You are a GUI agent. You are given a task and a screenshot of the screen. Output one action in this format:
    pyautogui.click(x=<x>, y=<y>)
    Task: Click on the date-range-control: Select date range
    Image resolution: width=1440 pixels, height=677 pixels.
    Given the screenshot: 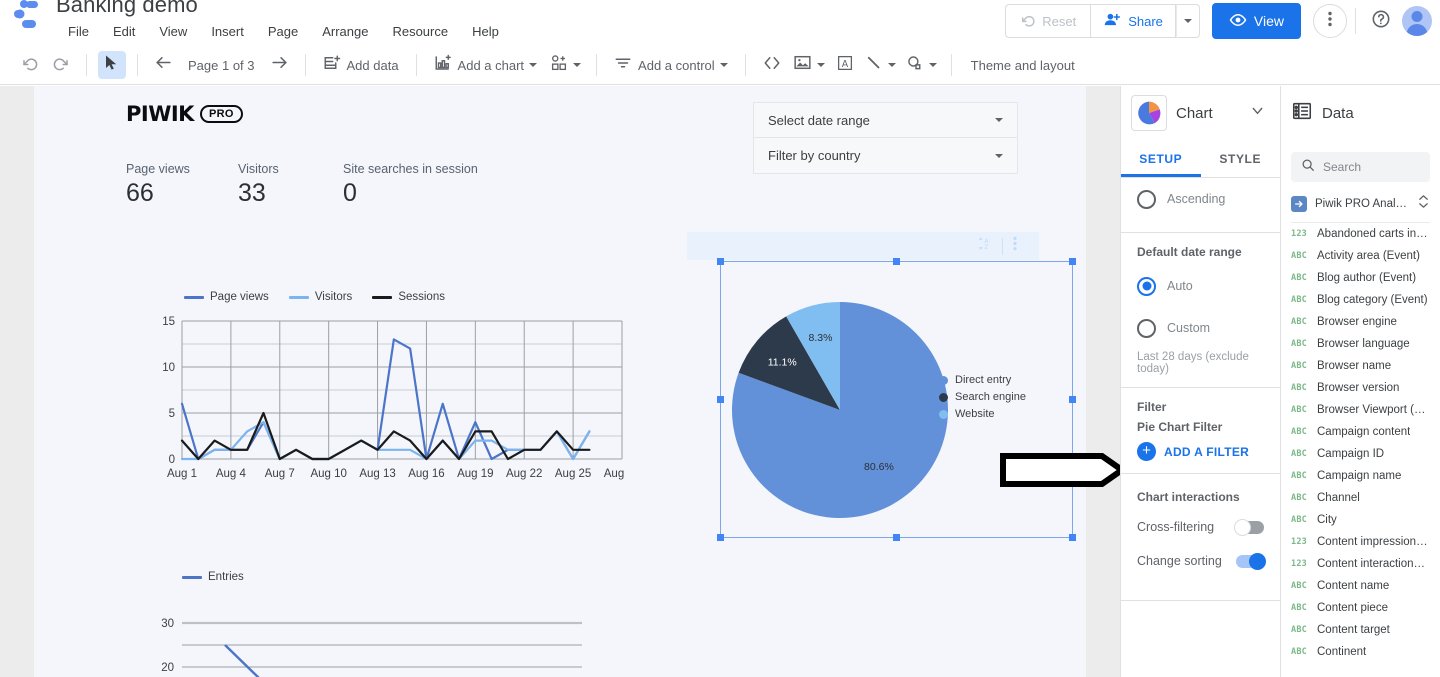 What is the action you would take?
    pyautogui.click(x=885, y=120)
    